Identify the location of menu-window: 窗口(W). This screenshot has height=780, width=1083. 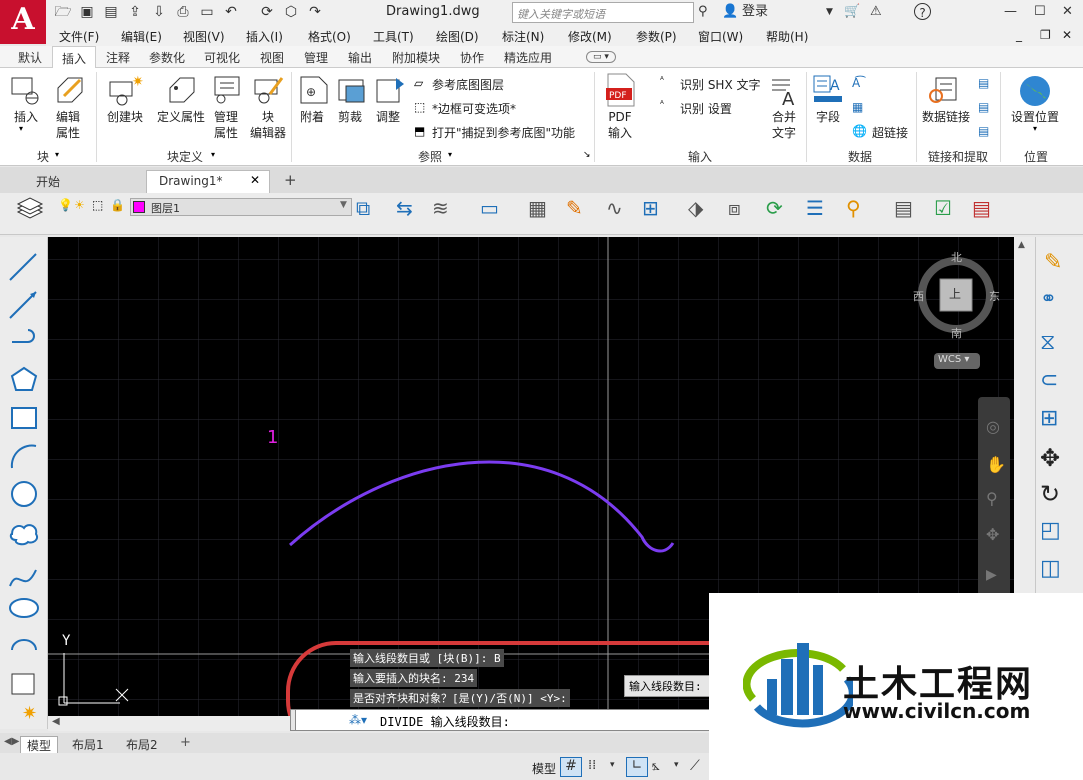
(720, 36).